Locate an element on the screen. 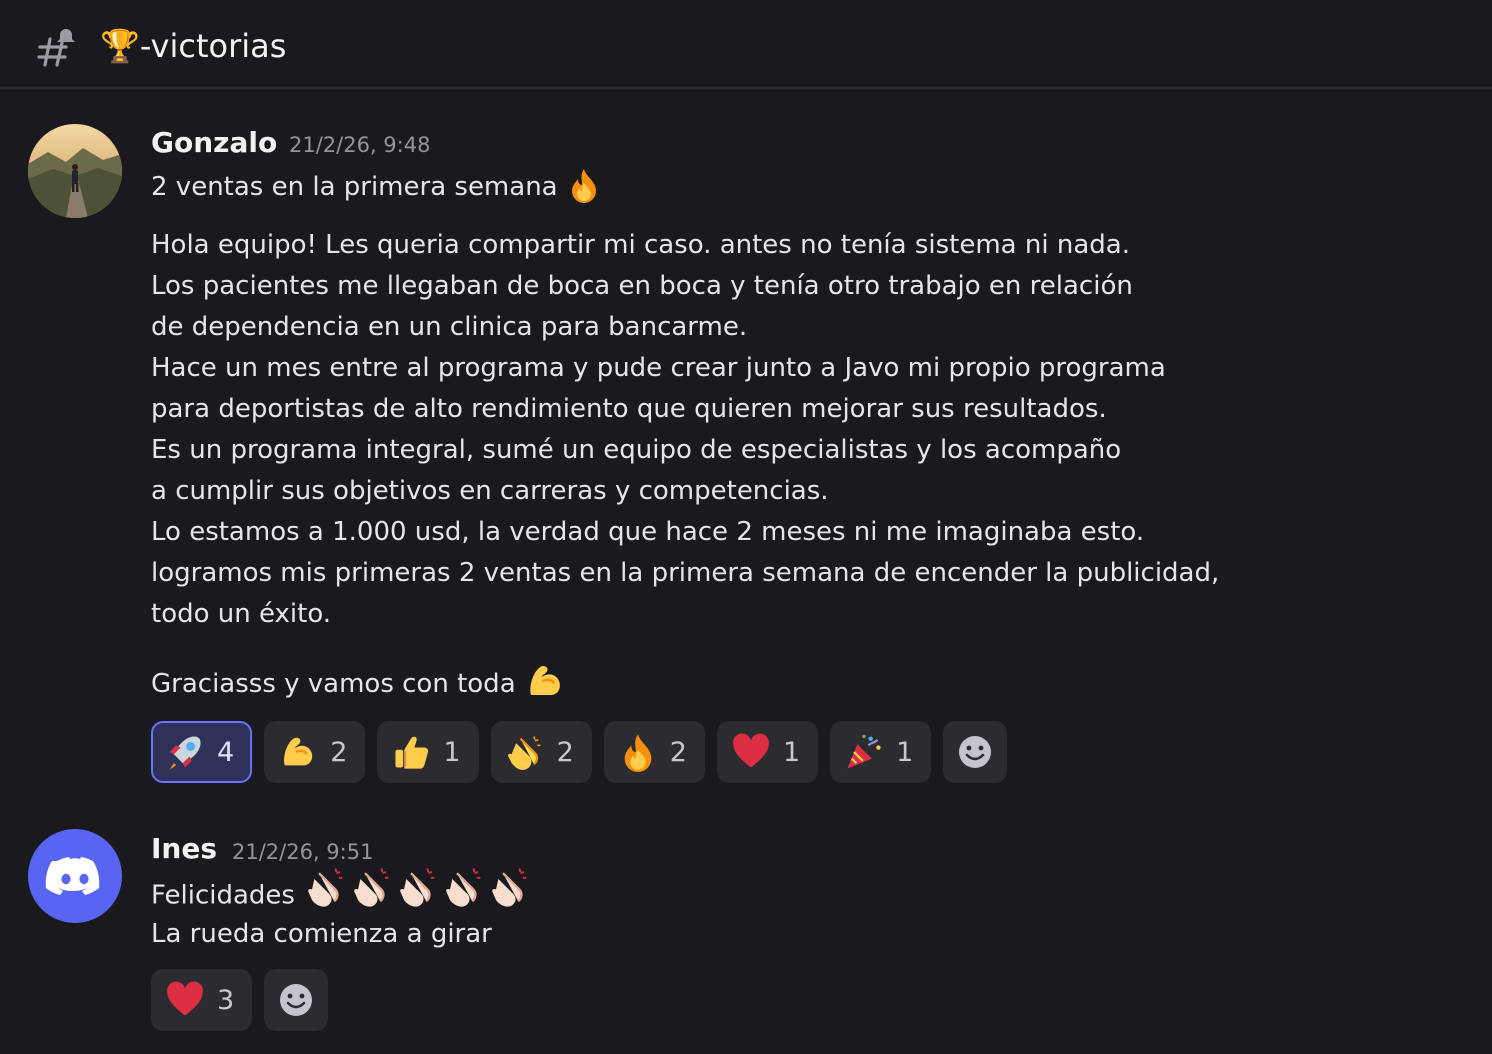  author-name: Ines is located at coordinates (184, 849).